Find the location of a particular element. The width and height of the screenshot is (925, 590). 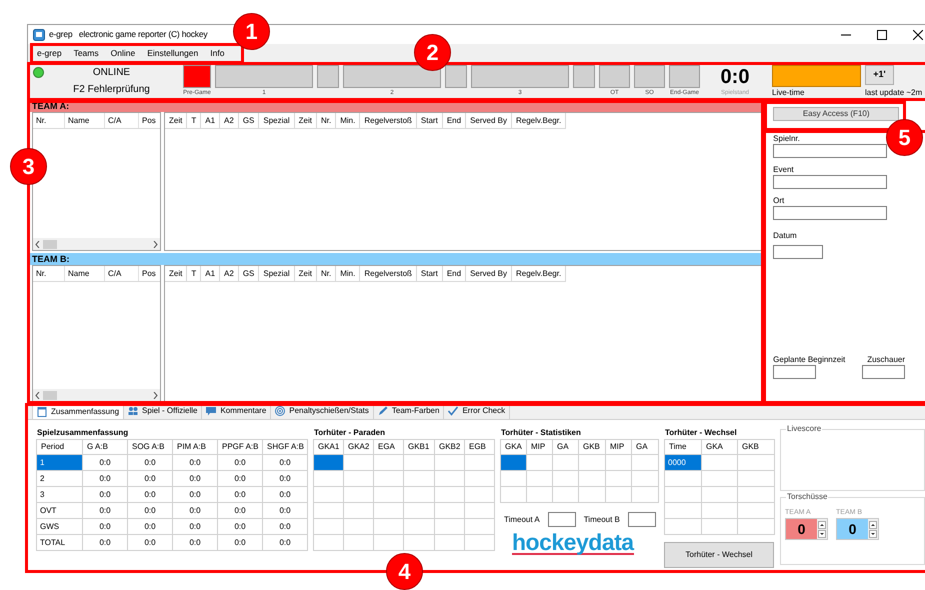

horizontal-scrollbar is located at coordinates (96, 244).